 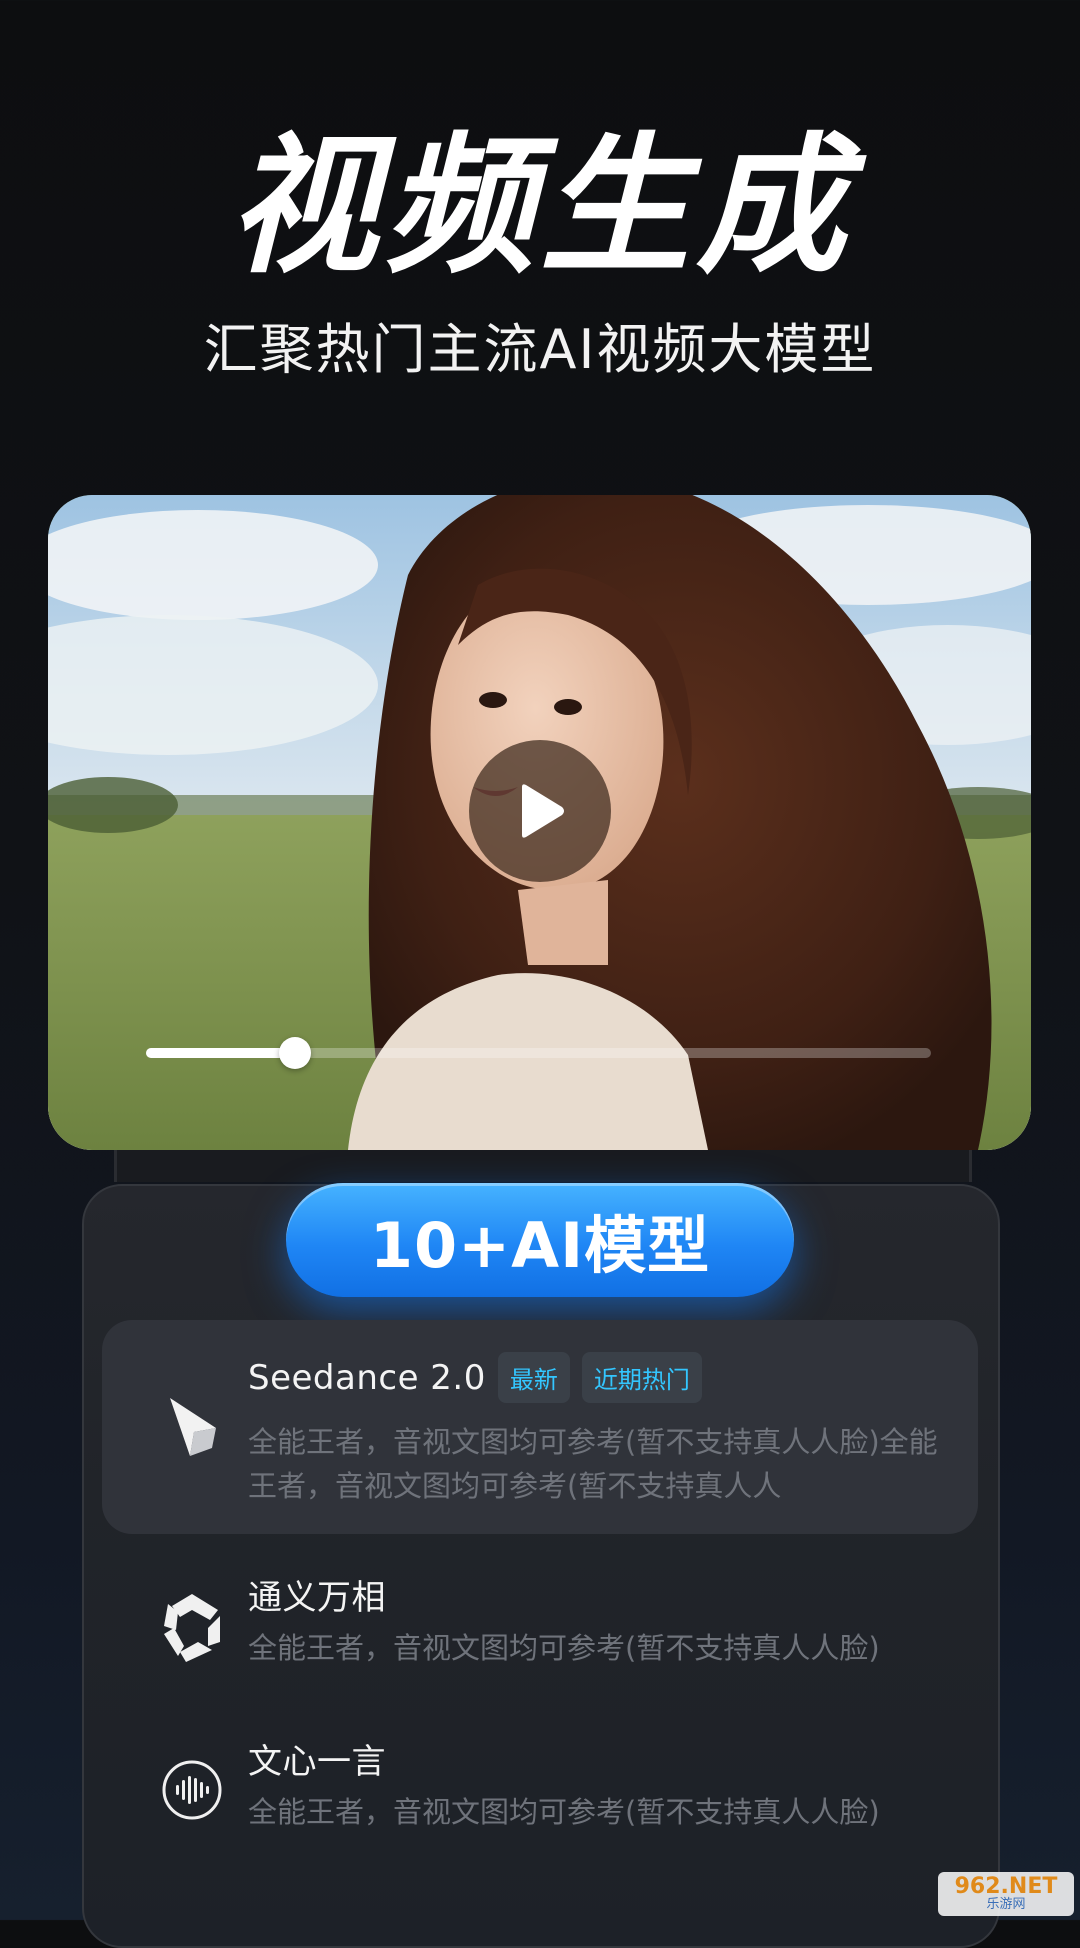 I want to click on model-title-line: Seedance 2.0 最新 近期热门, so click(x=475, y=1377).